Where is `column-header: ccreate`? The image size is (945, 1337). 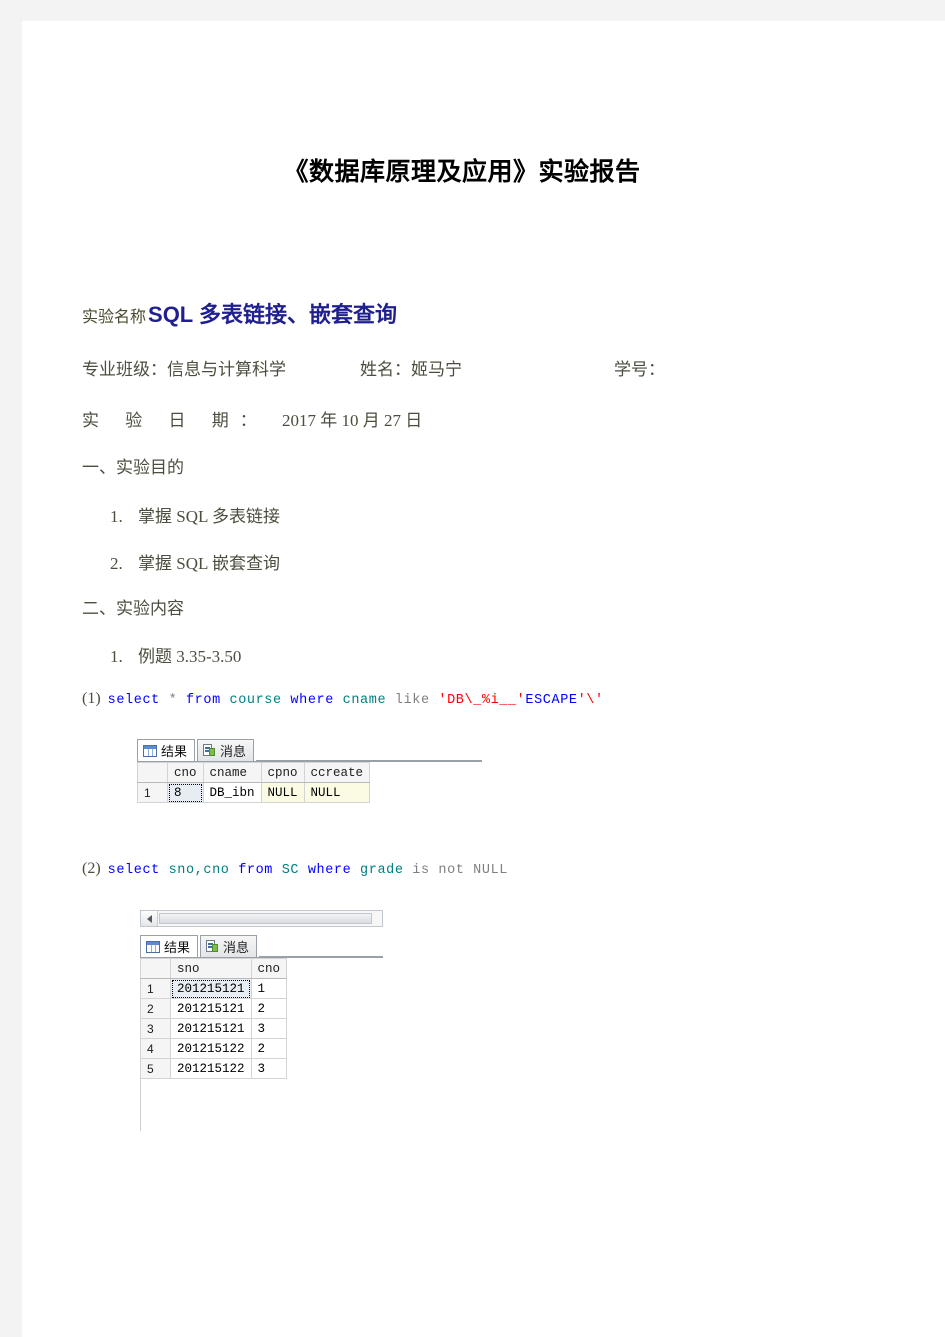 column-header: ccreate is located at coordinates (337, 772).